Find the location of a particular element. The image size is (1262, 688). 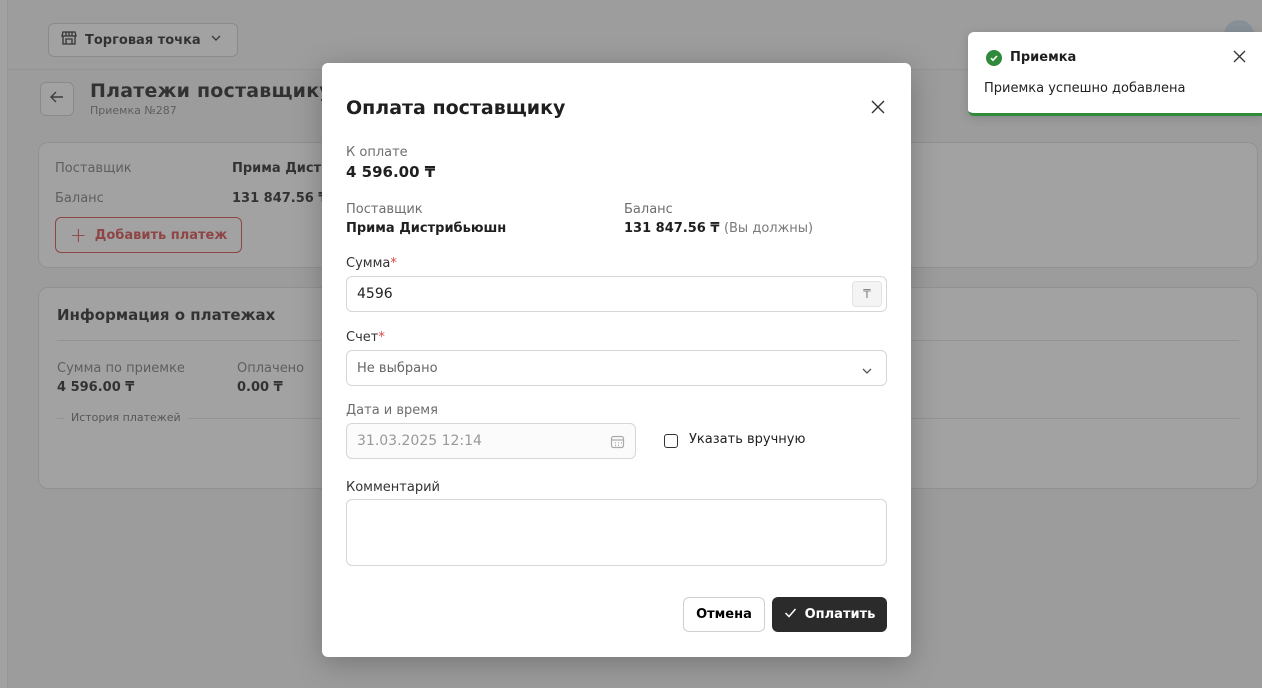

check-circle-icon is located at coordinates (994, 58).